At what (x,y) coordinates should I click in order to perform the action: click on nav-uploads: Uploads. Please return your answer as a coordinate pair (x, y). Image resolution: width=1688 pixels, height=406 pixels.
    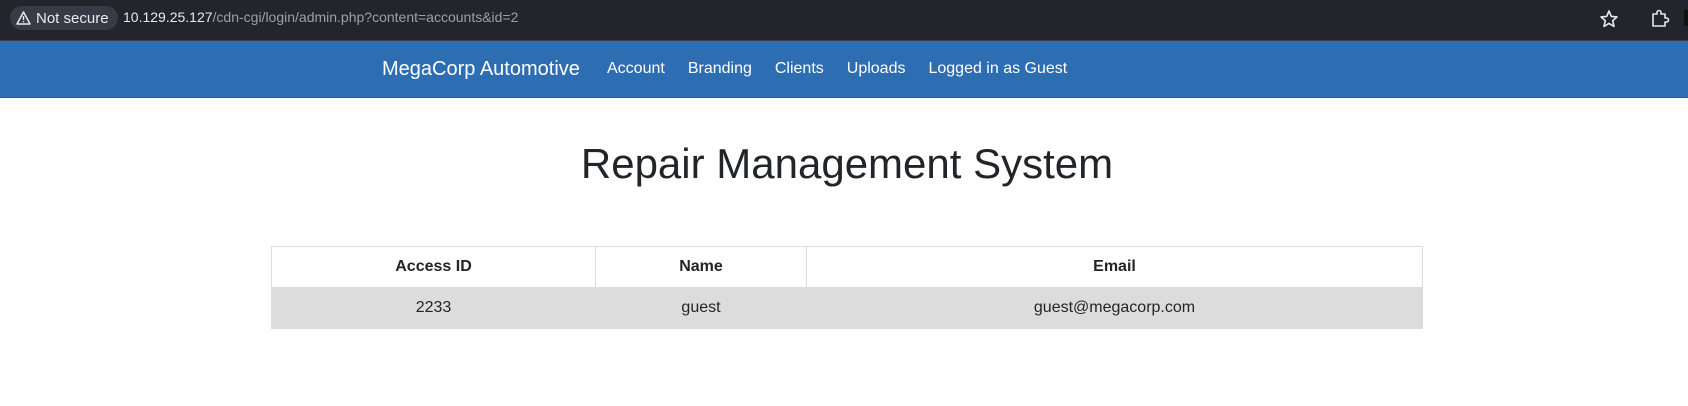
    Looking at the image, I should click on (876, 69).